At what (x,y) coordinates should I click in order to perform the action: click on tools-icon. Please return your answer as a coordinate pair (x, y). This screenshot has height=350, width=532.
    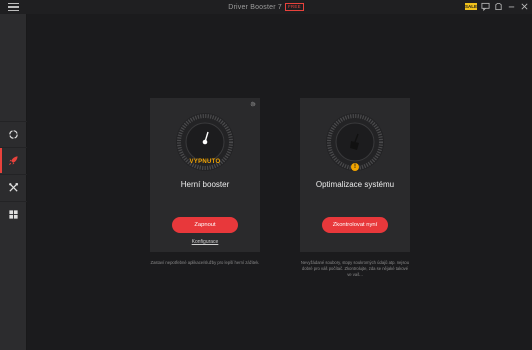
    Looking at the image, I should click on (13, 187).